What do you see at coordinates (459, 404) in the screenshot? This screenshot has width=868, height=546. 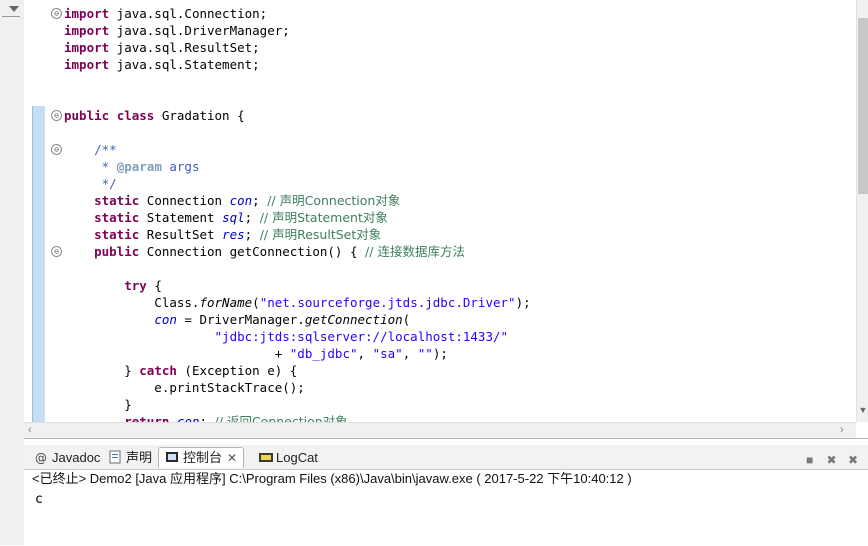 I see `code-line: }` at bounding box center [459, 404].